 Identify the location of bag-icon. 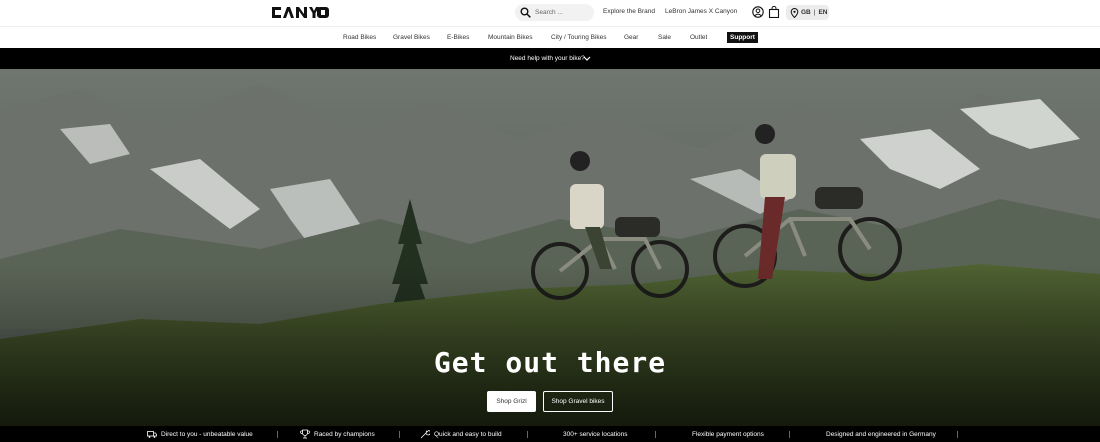
(774, 12).